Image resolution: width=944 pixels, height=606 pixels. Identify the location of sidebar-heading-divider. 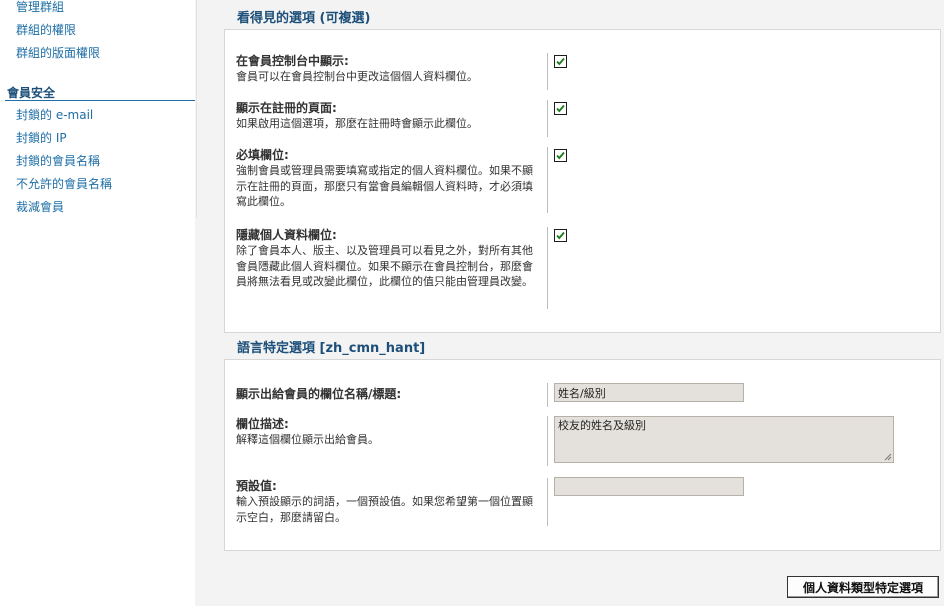
(100, 100).